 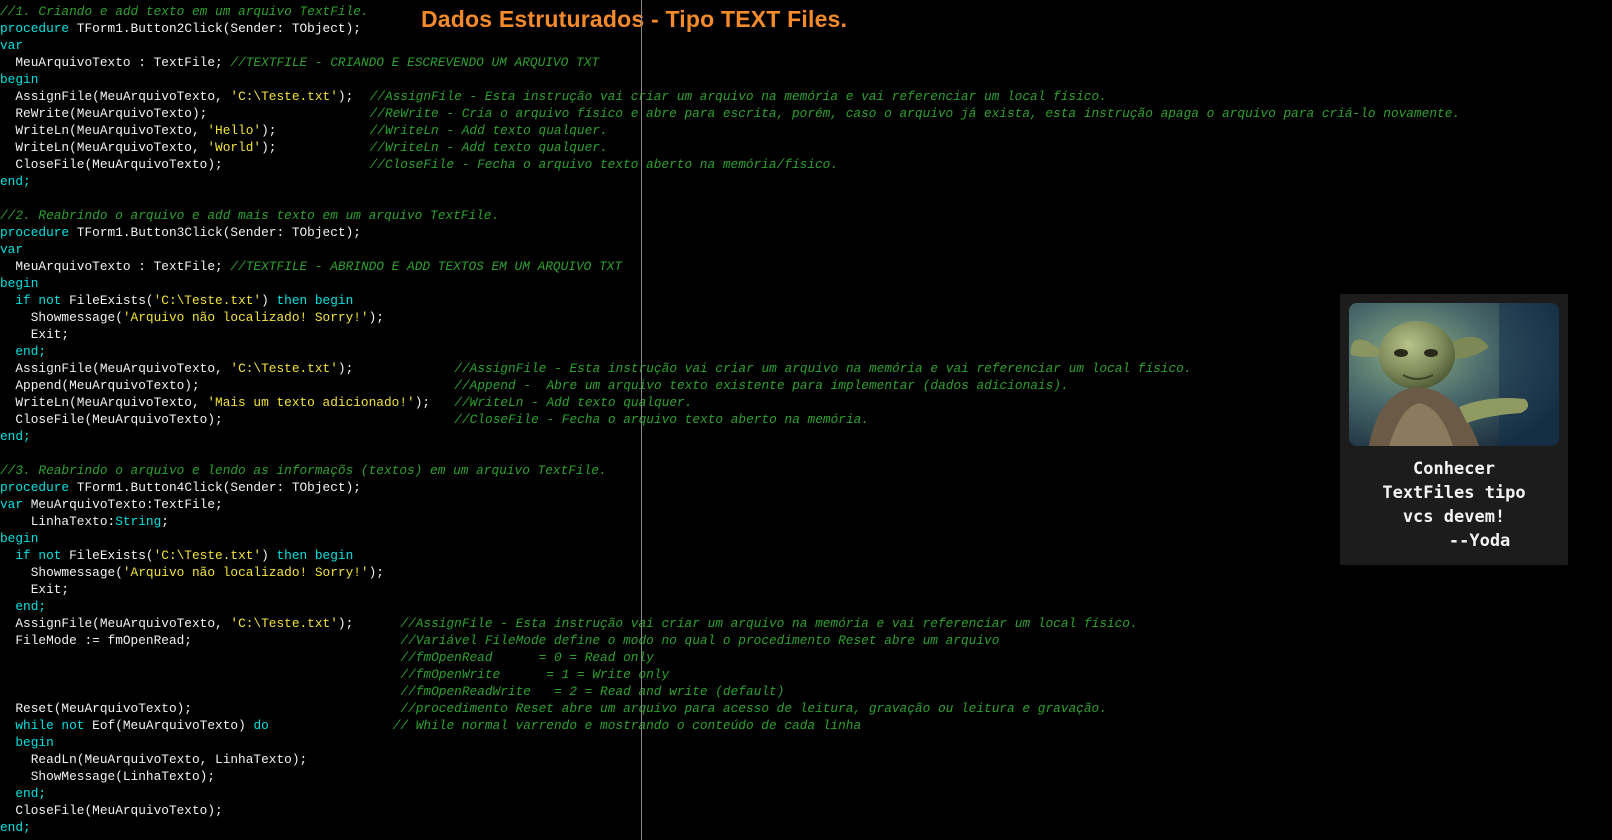 What do you see at coordinates (96, 708) in the screenshot?
I see `code-text: Reset(MeuArquivoTexto);` at bounding box center [96, 708].